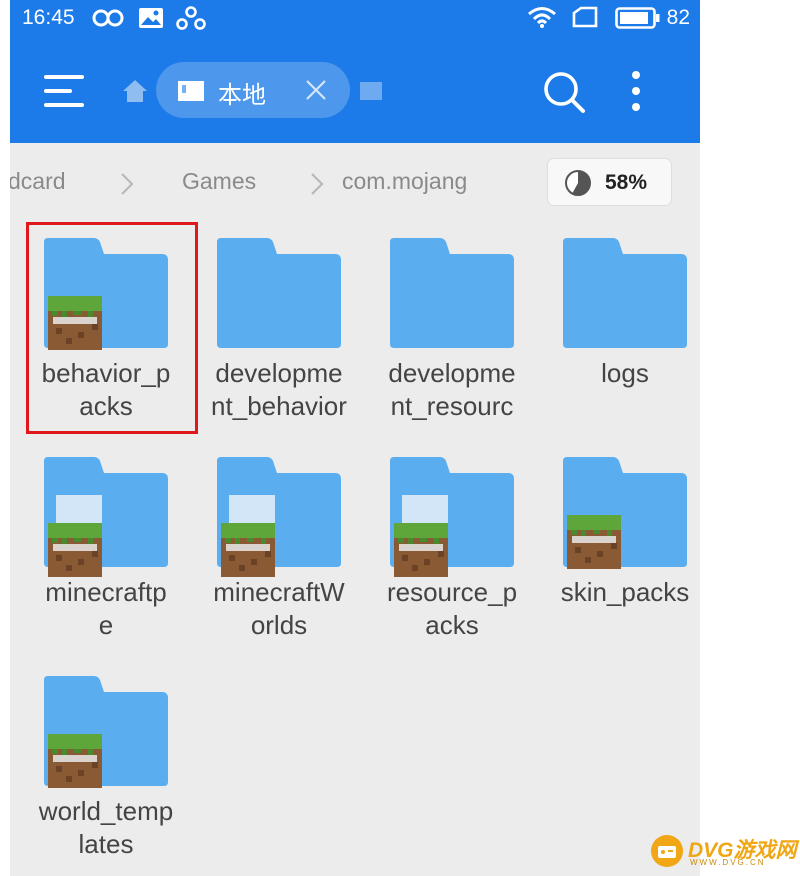 This screenshot has height=876, width=800. What do you see at coordinates (625, 373) in the screenshot?
I see `folder-name: logs` at bounding box center [625, 373].